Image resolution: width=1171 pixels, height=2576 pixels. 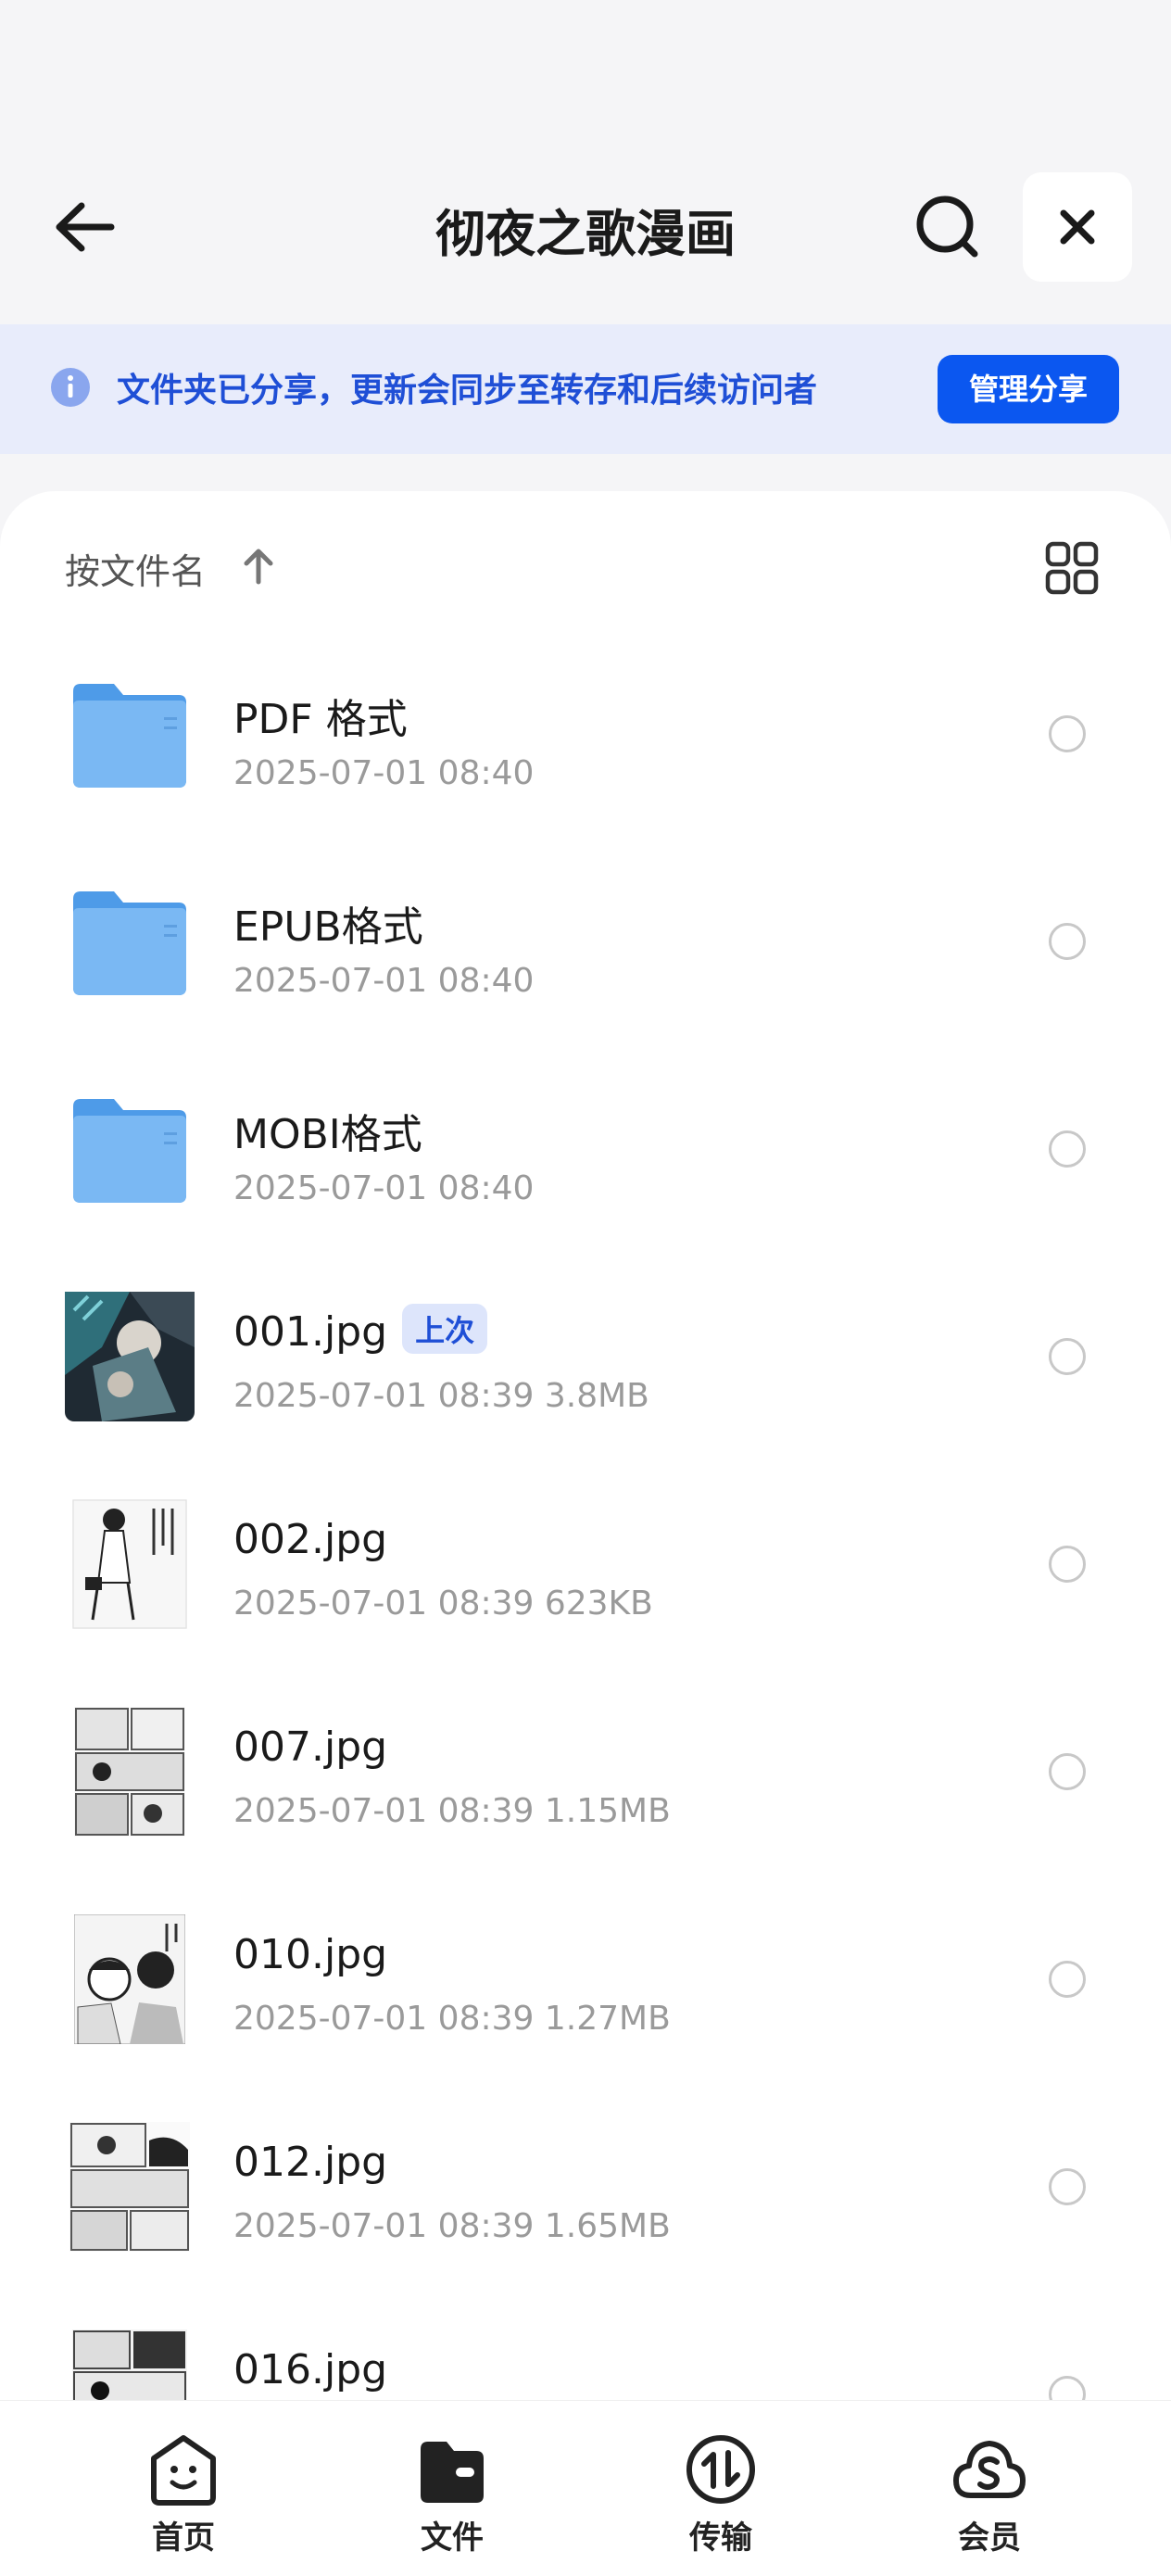 I want to click on file-name: 010.jpg, so click(x=311, y=1954).